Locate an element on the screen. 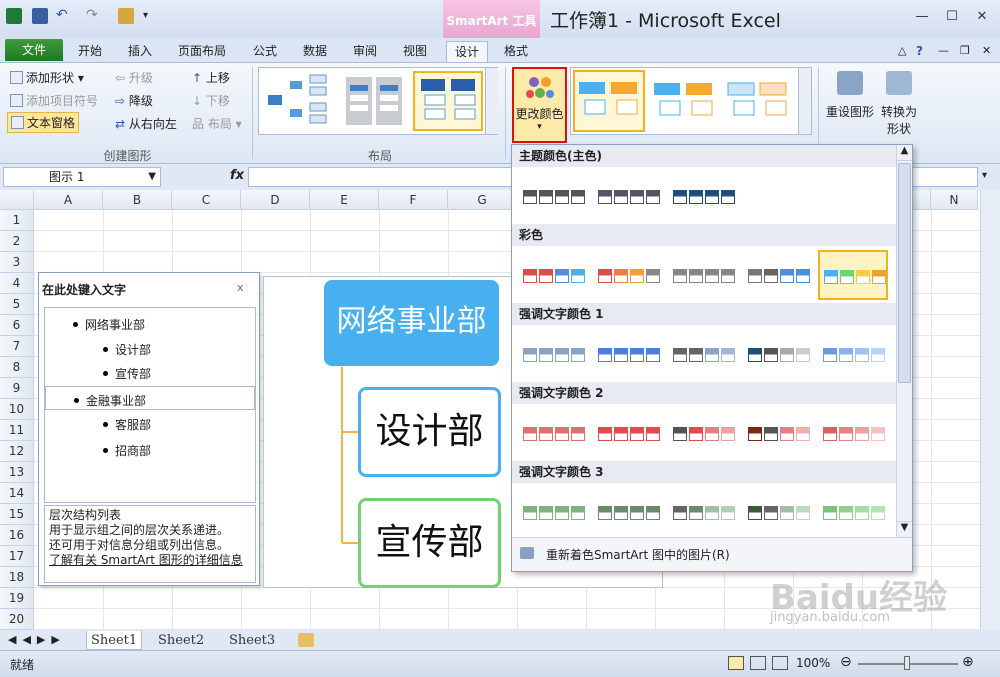 The width and height of the screenshot is (1000, 677). row-header: 18 is located at coordinates (17, 577).